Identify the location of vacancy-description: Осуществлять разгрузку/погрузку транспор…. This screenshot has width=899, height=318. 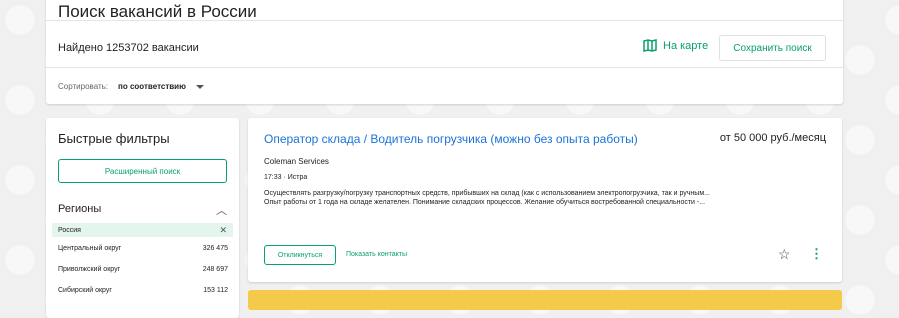
(544, 198).